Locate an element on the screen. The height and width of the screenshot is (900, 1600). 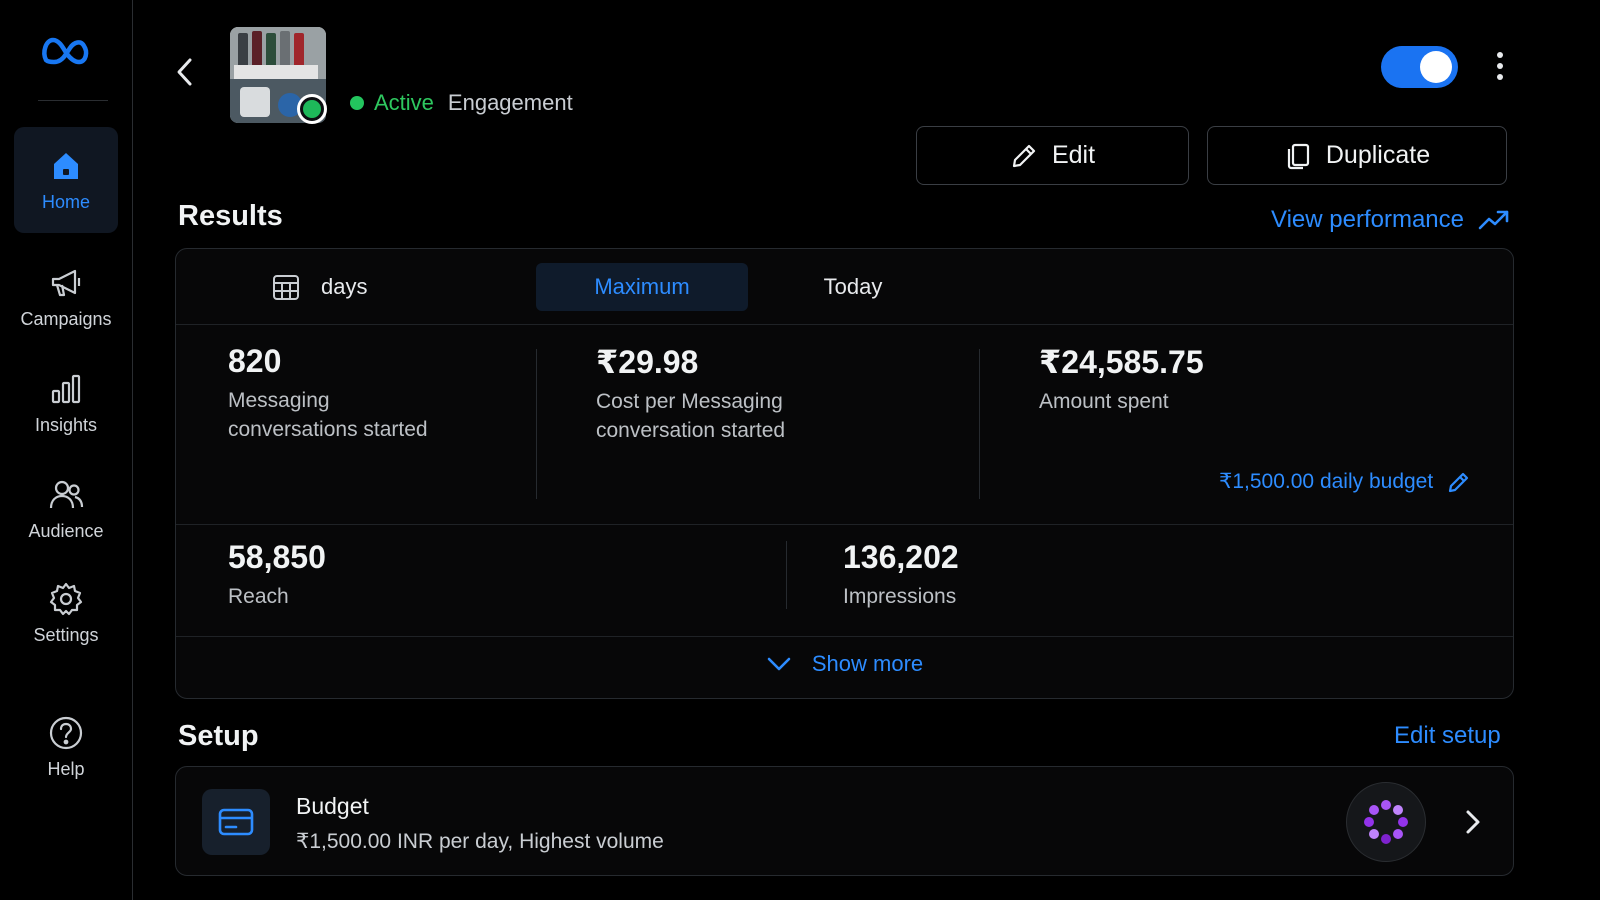
edit-button: Edit is located at coordinates (1052, 155).